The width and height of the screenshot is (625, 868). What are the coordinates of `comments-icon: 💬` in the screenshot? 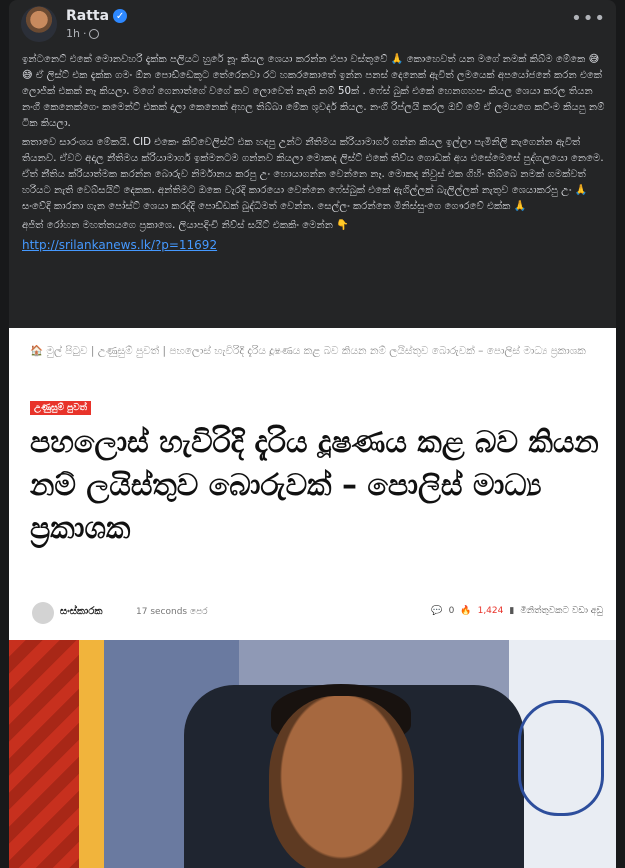 It's located at (437, 611).